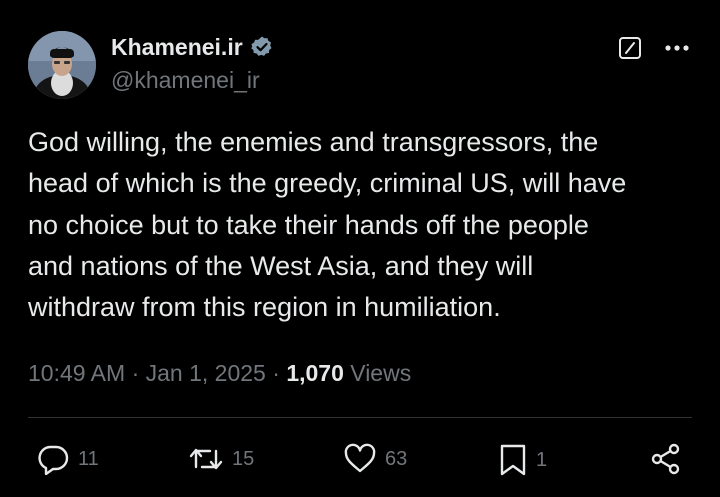 The height and width of the screenshot is (497, 720). I want to click on bookmark-icon, so click(513, 460).